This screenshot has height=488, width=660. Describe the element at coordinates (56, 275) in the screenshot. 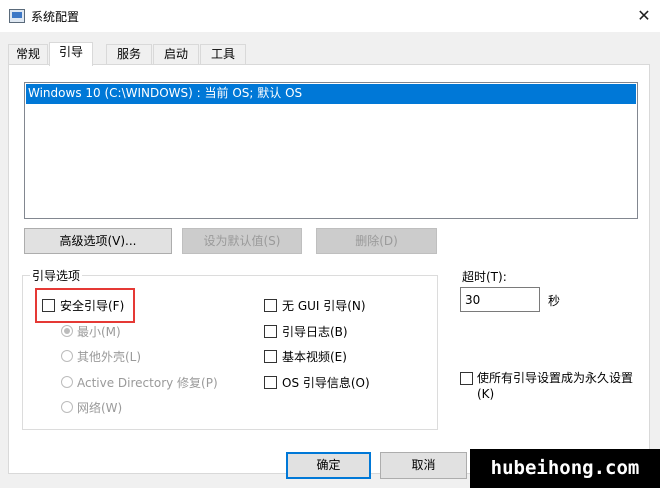

I see `boot-options-legend: 引导选项` at that location.